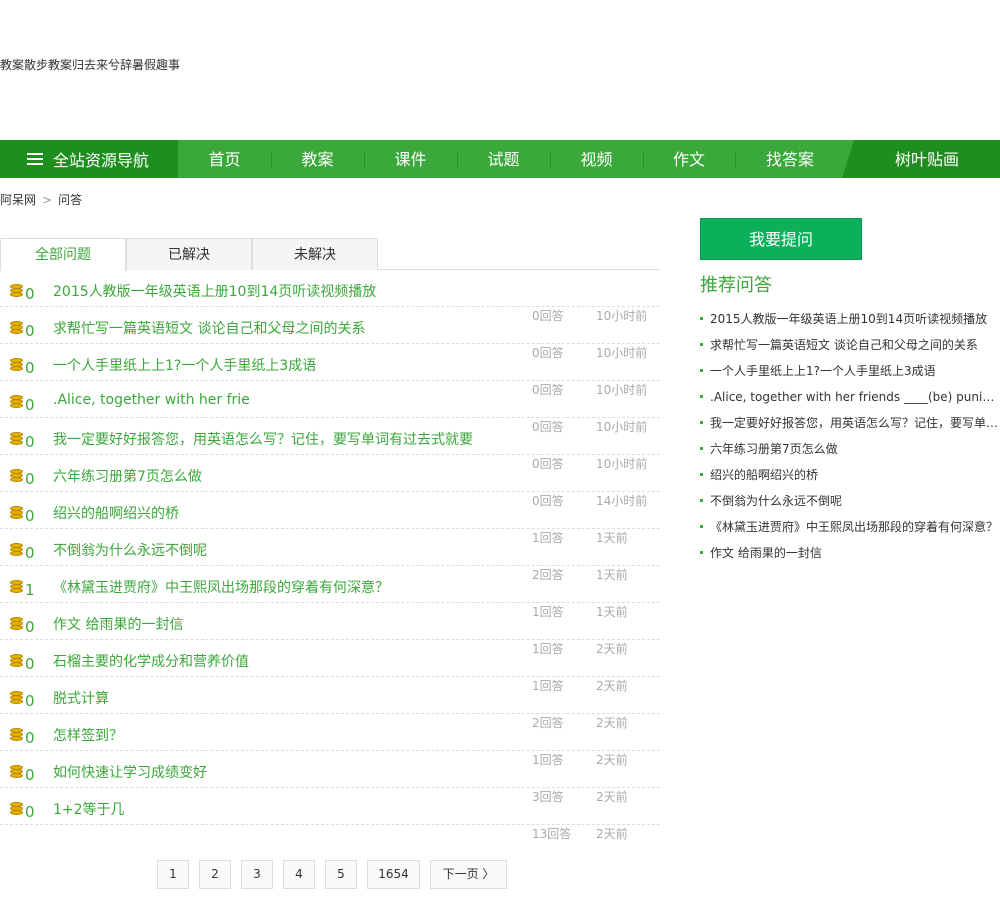  I want to click on question-time: 2天前, so click(612, 834).